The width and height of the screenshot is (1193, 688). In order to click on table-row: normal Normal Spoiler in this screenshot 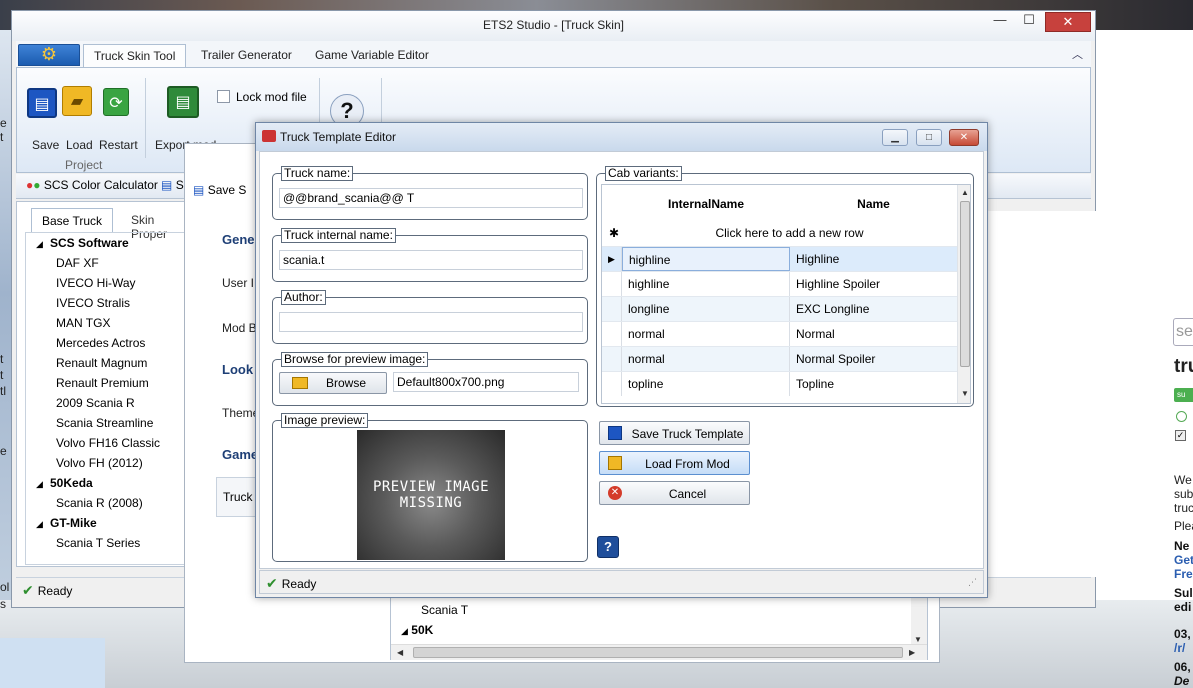, I will do `click(779, 358)`.